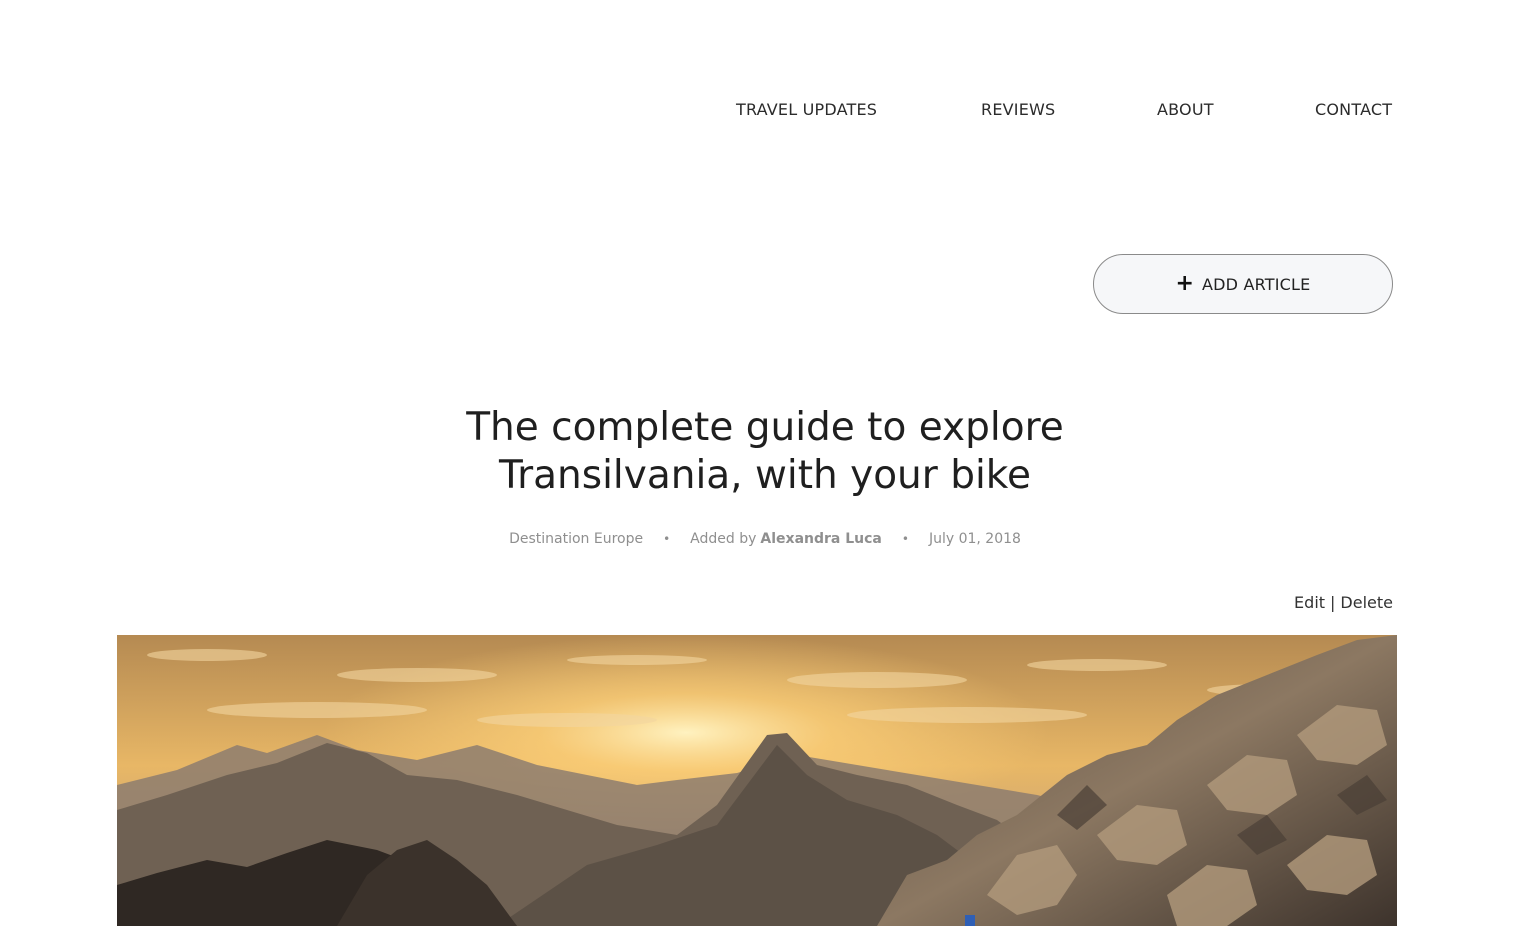 The height and width of the screenshot is (926, 1530). What do you see at coordinates (1018, 109) in the screenshot?
I see `nav-reviews: REVIEWS` at bounding box center [1018, 109].